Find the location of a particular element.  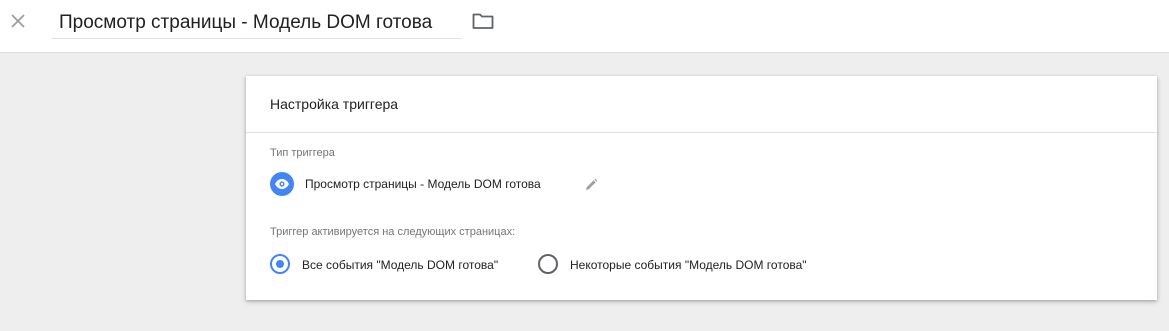

card-header: Настройка триггера is located at coordinates (701, 104).